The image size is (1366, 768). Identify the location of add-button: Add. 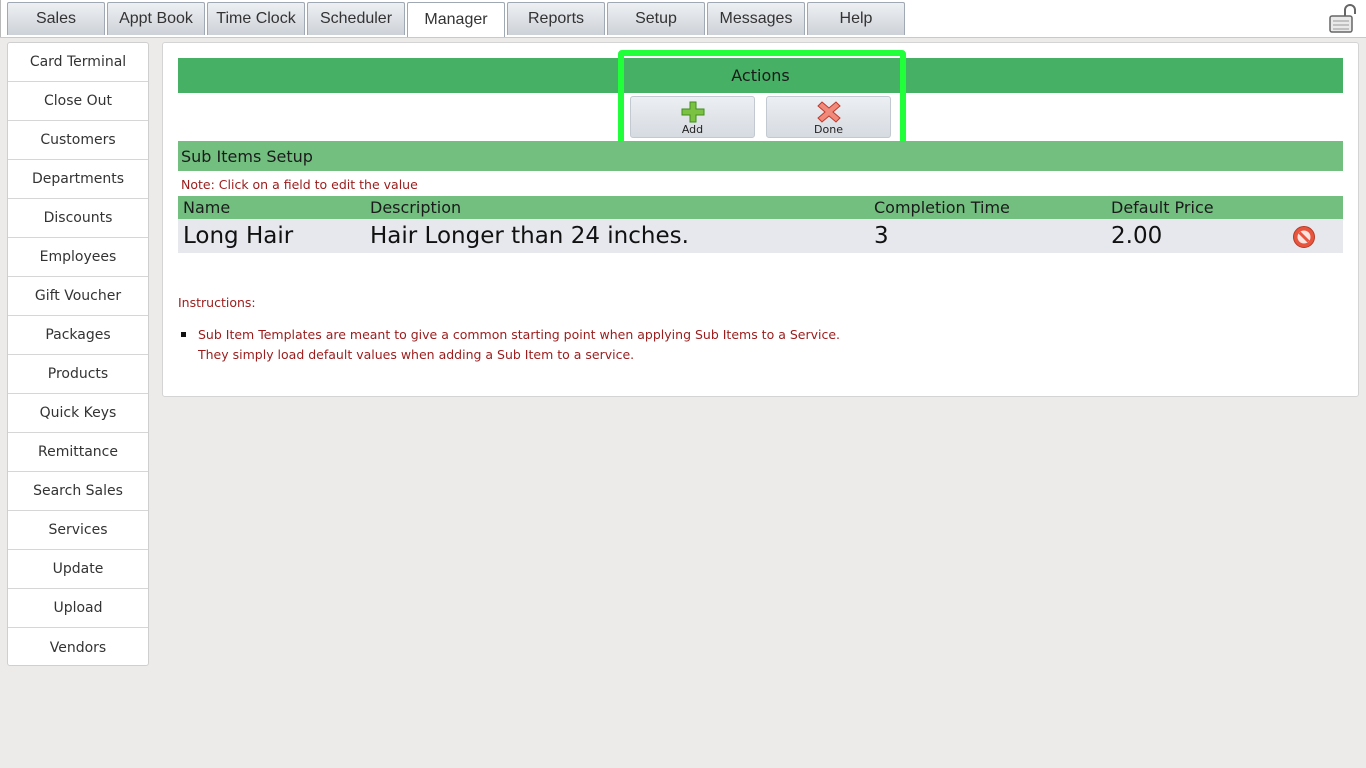
(692, 117).